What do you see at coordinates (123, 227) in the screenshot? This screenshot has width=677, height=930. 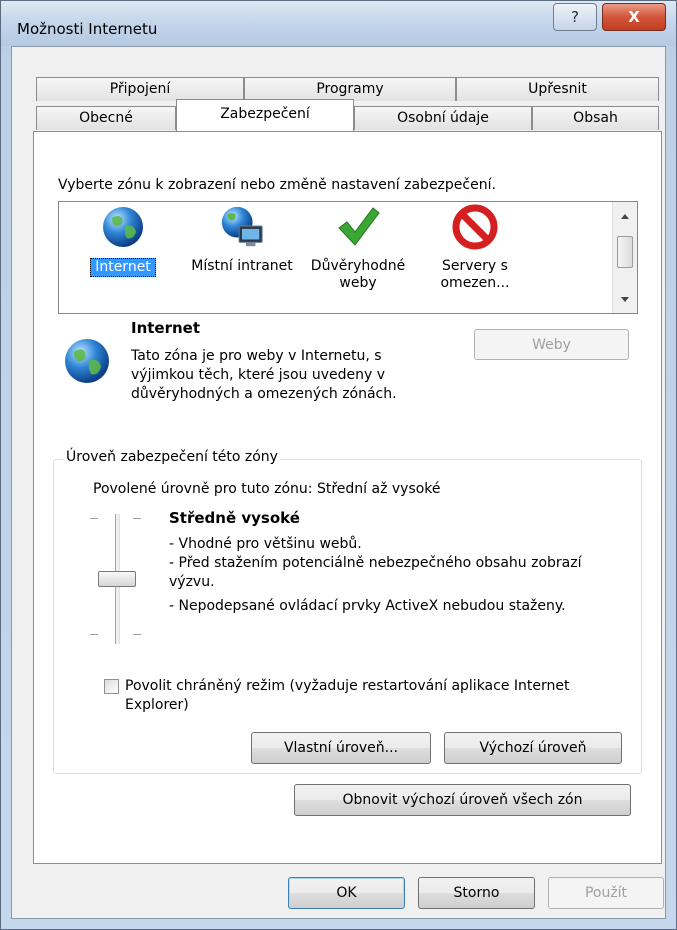 I see `globe-icon` at bounding box center [123, 227].